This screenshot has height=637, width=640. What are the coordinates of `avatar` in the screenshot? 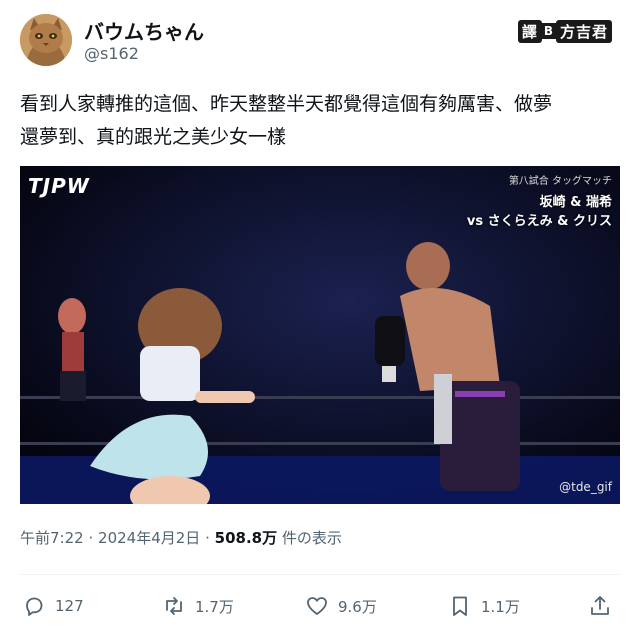 It's located at (46, 40).